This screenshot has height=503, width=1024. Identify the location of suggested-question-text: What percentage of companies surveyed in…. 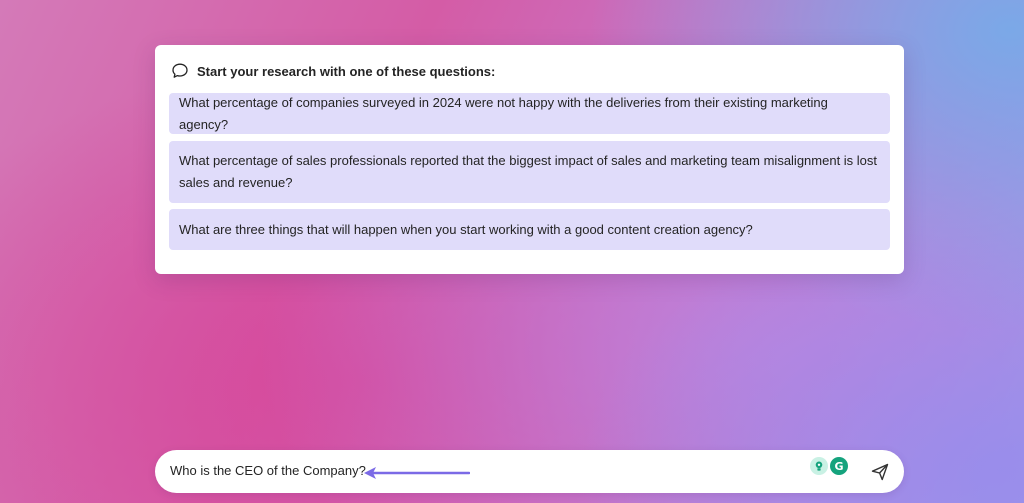
(503, 113).